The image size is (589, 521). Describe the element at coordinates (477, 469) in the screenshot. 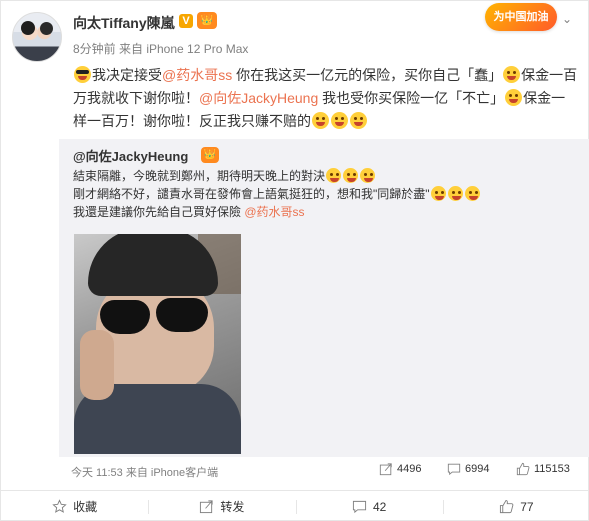

I see `comment-count: 6994` at that location.